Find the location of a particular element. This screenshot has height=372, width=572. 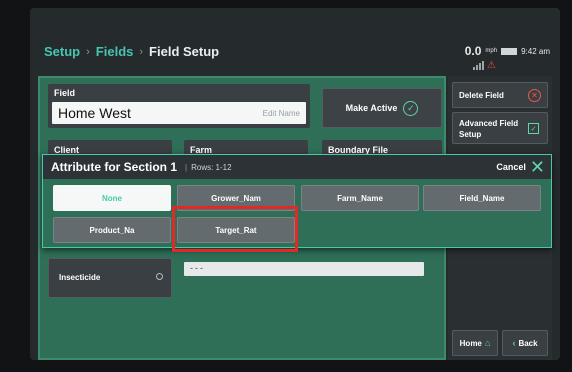

insecticide-label: Insecticide is located at coordinates (80, 277).